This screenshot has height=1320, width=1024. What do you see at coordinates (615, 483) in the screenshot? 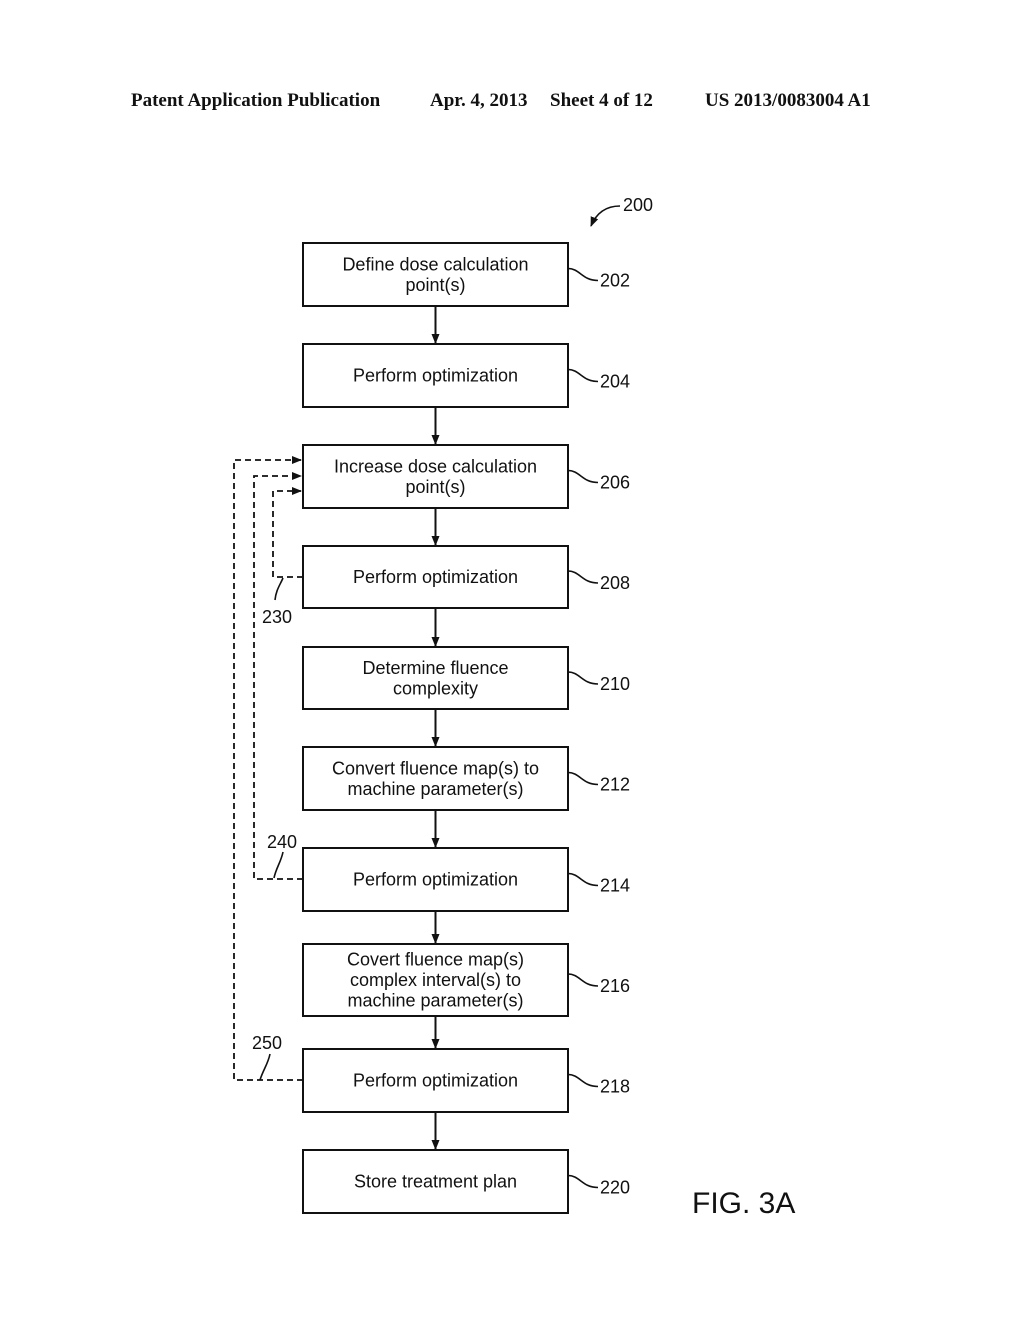
I see `ref-label-206: 206` at bounding box center [615, 483].